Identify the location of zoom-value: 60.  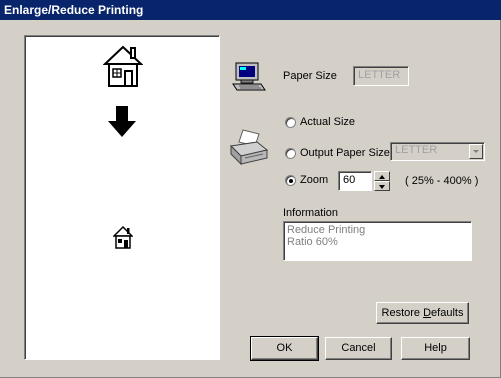
(349, 180).